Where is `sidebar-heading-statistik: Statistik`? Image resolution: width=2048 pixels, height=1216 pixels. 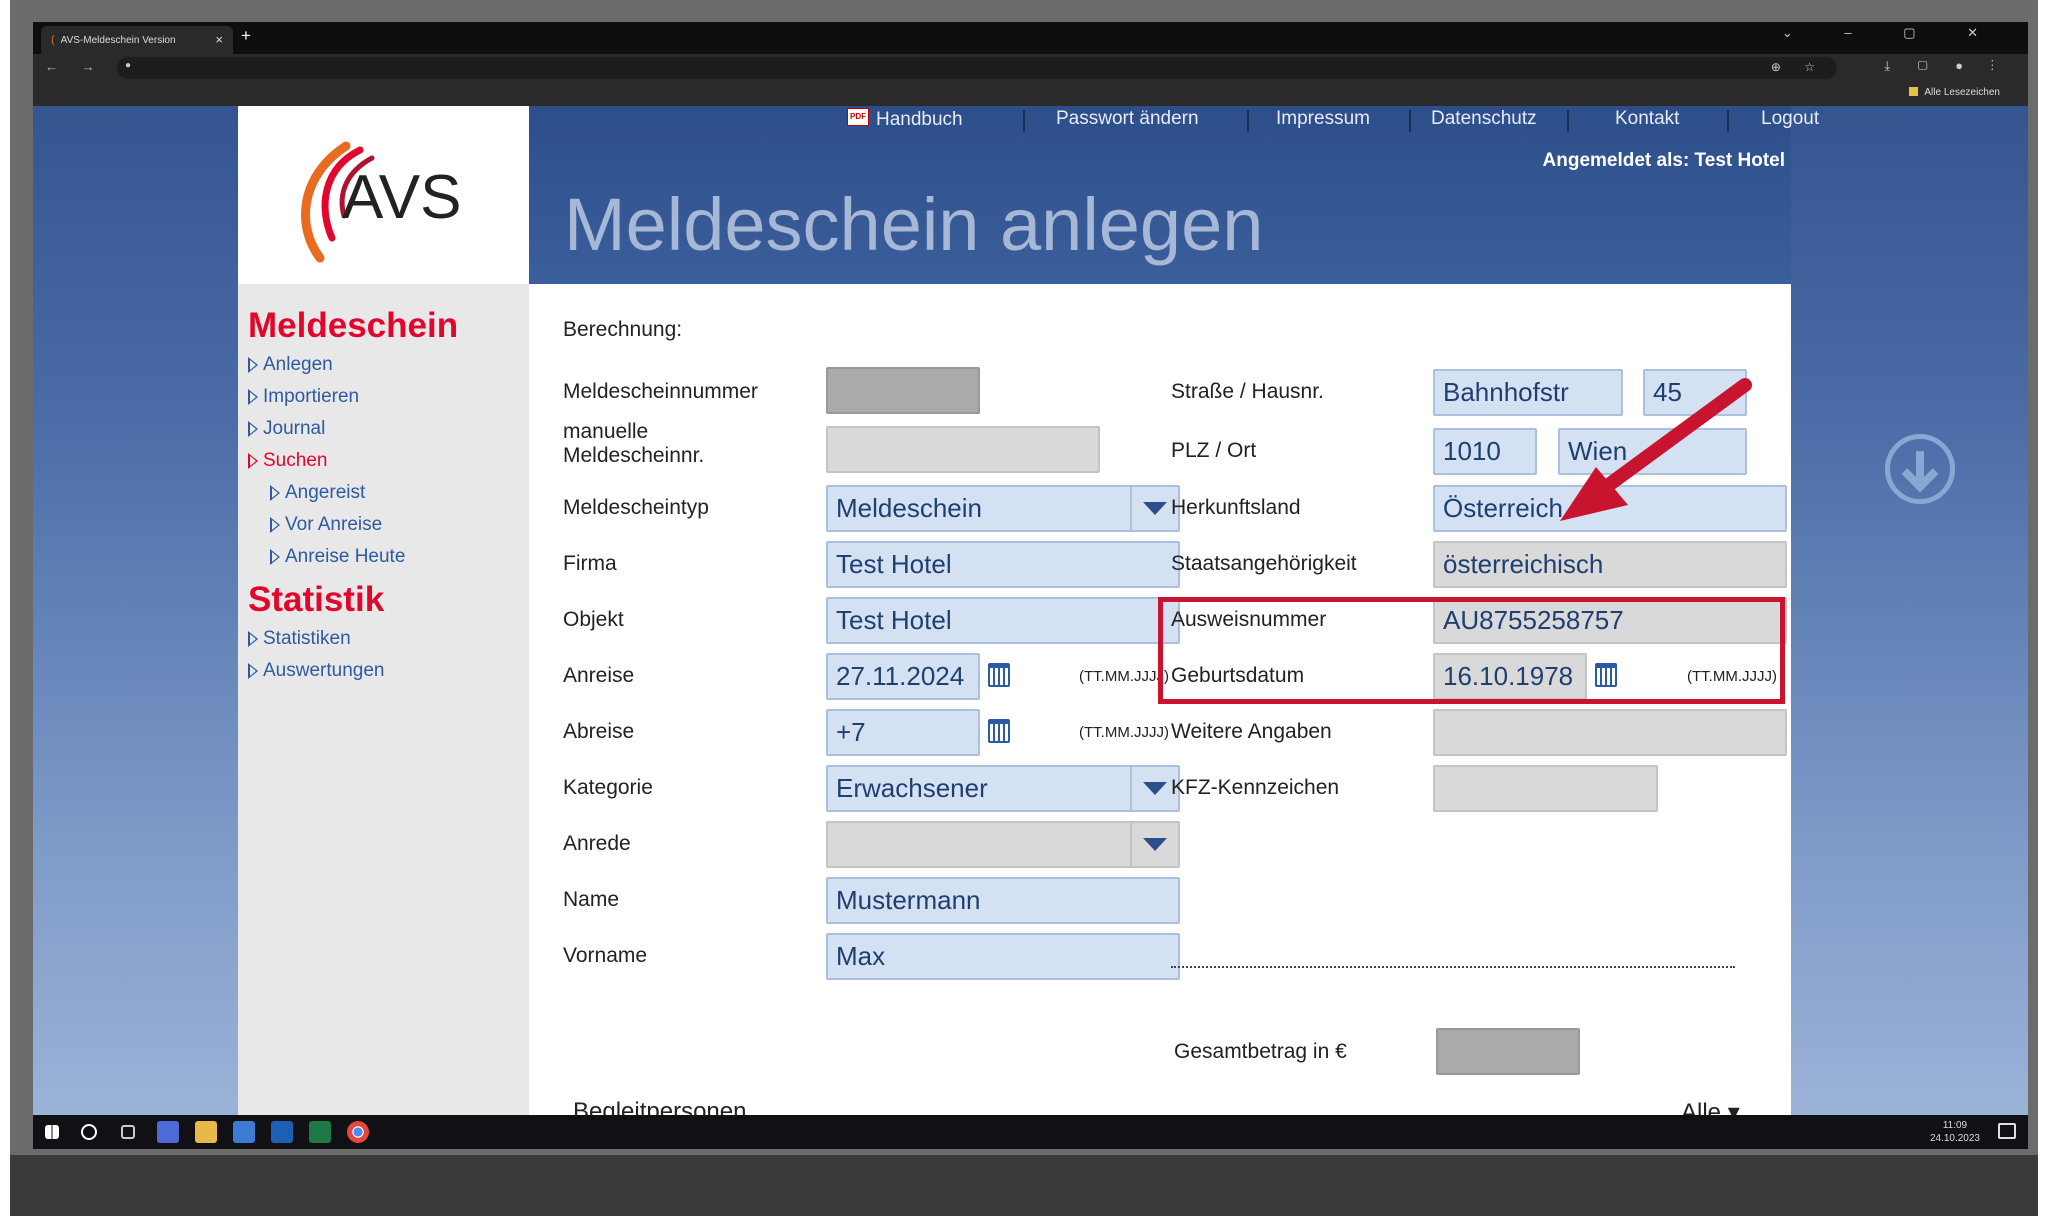 sidebar-heading-statistik: Statistik is located at coordinates (316, 599).